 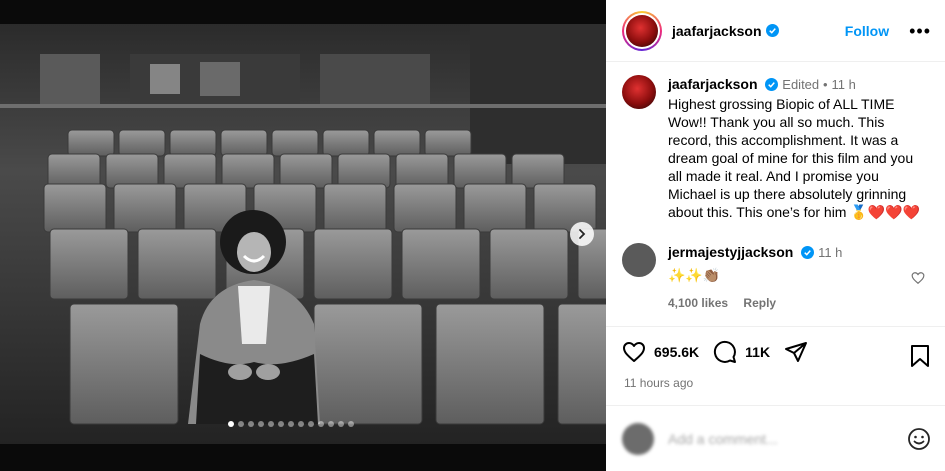 What do you see at coordinates (741, 352) in the screenshot?
I see `comment-action: 11K` at bounding box center [741, 352].